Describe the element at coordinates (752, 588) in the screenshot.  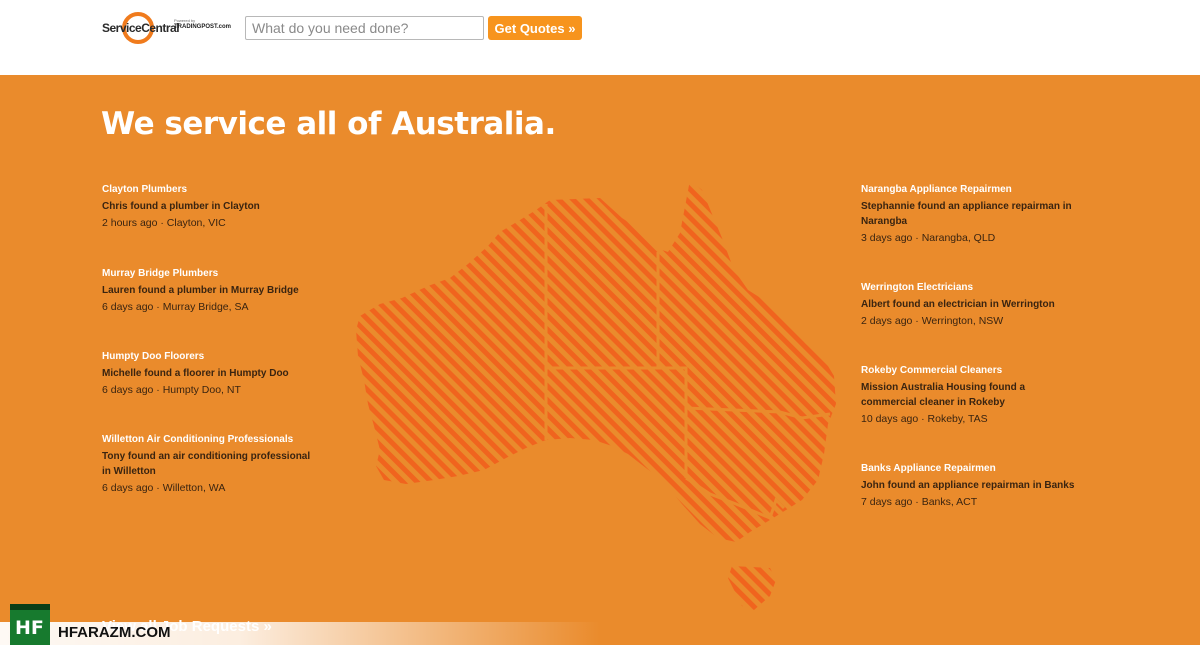
I see `tasmania-shape` at that location.